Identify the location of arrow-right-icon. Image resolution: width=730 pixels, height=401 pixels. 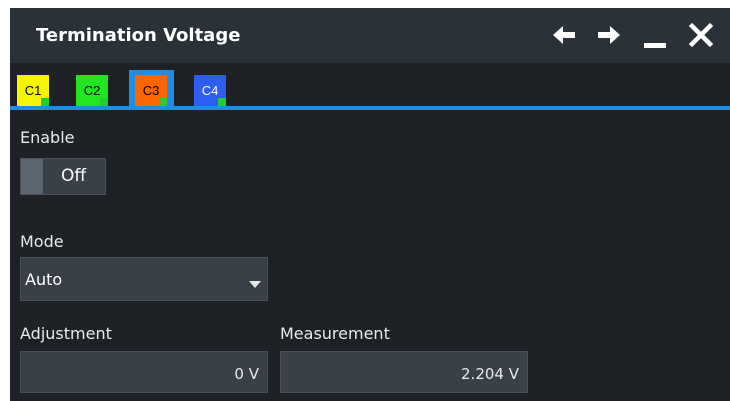
(609, 35).